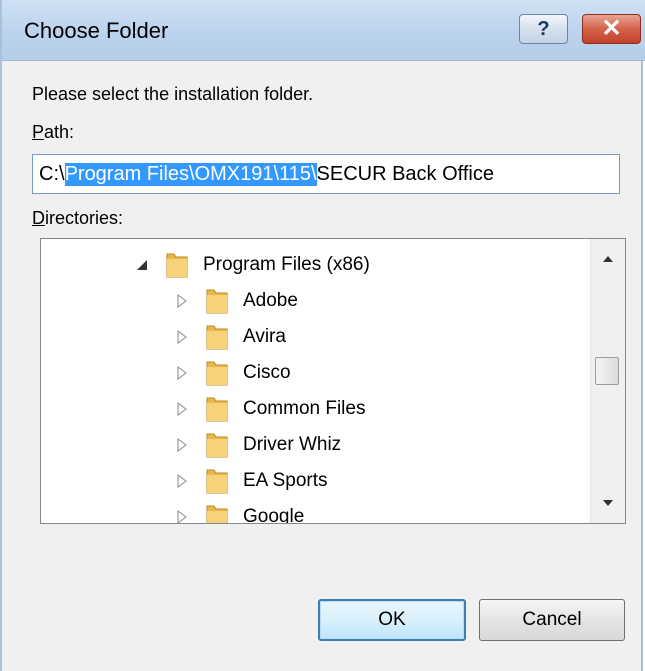 This screenshot has height=671, width=645. I want to click on tree-item-driver-whiz: Driver Whiz, so click(257, 445).